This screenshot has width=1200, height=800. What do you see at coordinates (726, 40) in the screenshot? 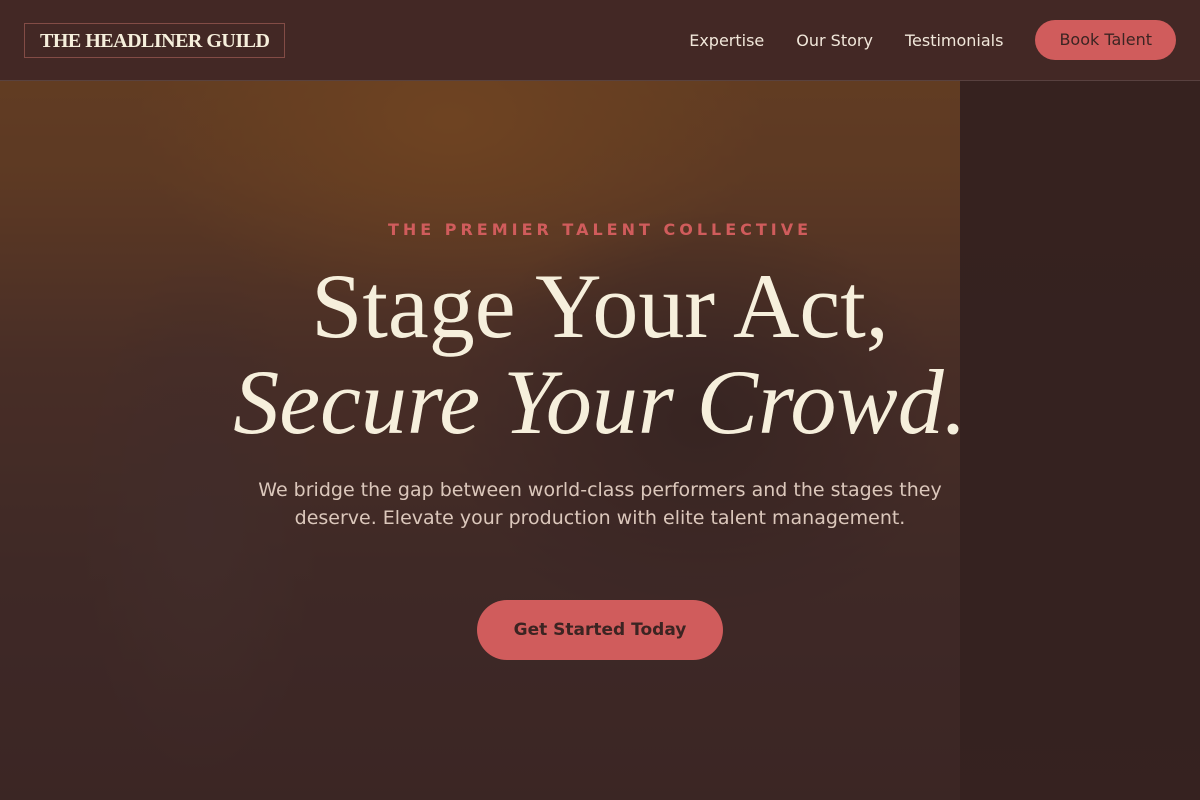
I see `nav-link-expertise: Expertise` at bounding box center [726, 40].